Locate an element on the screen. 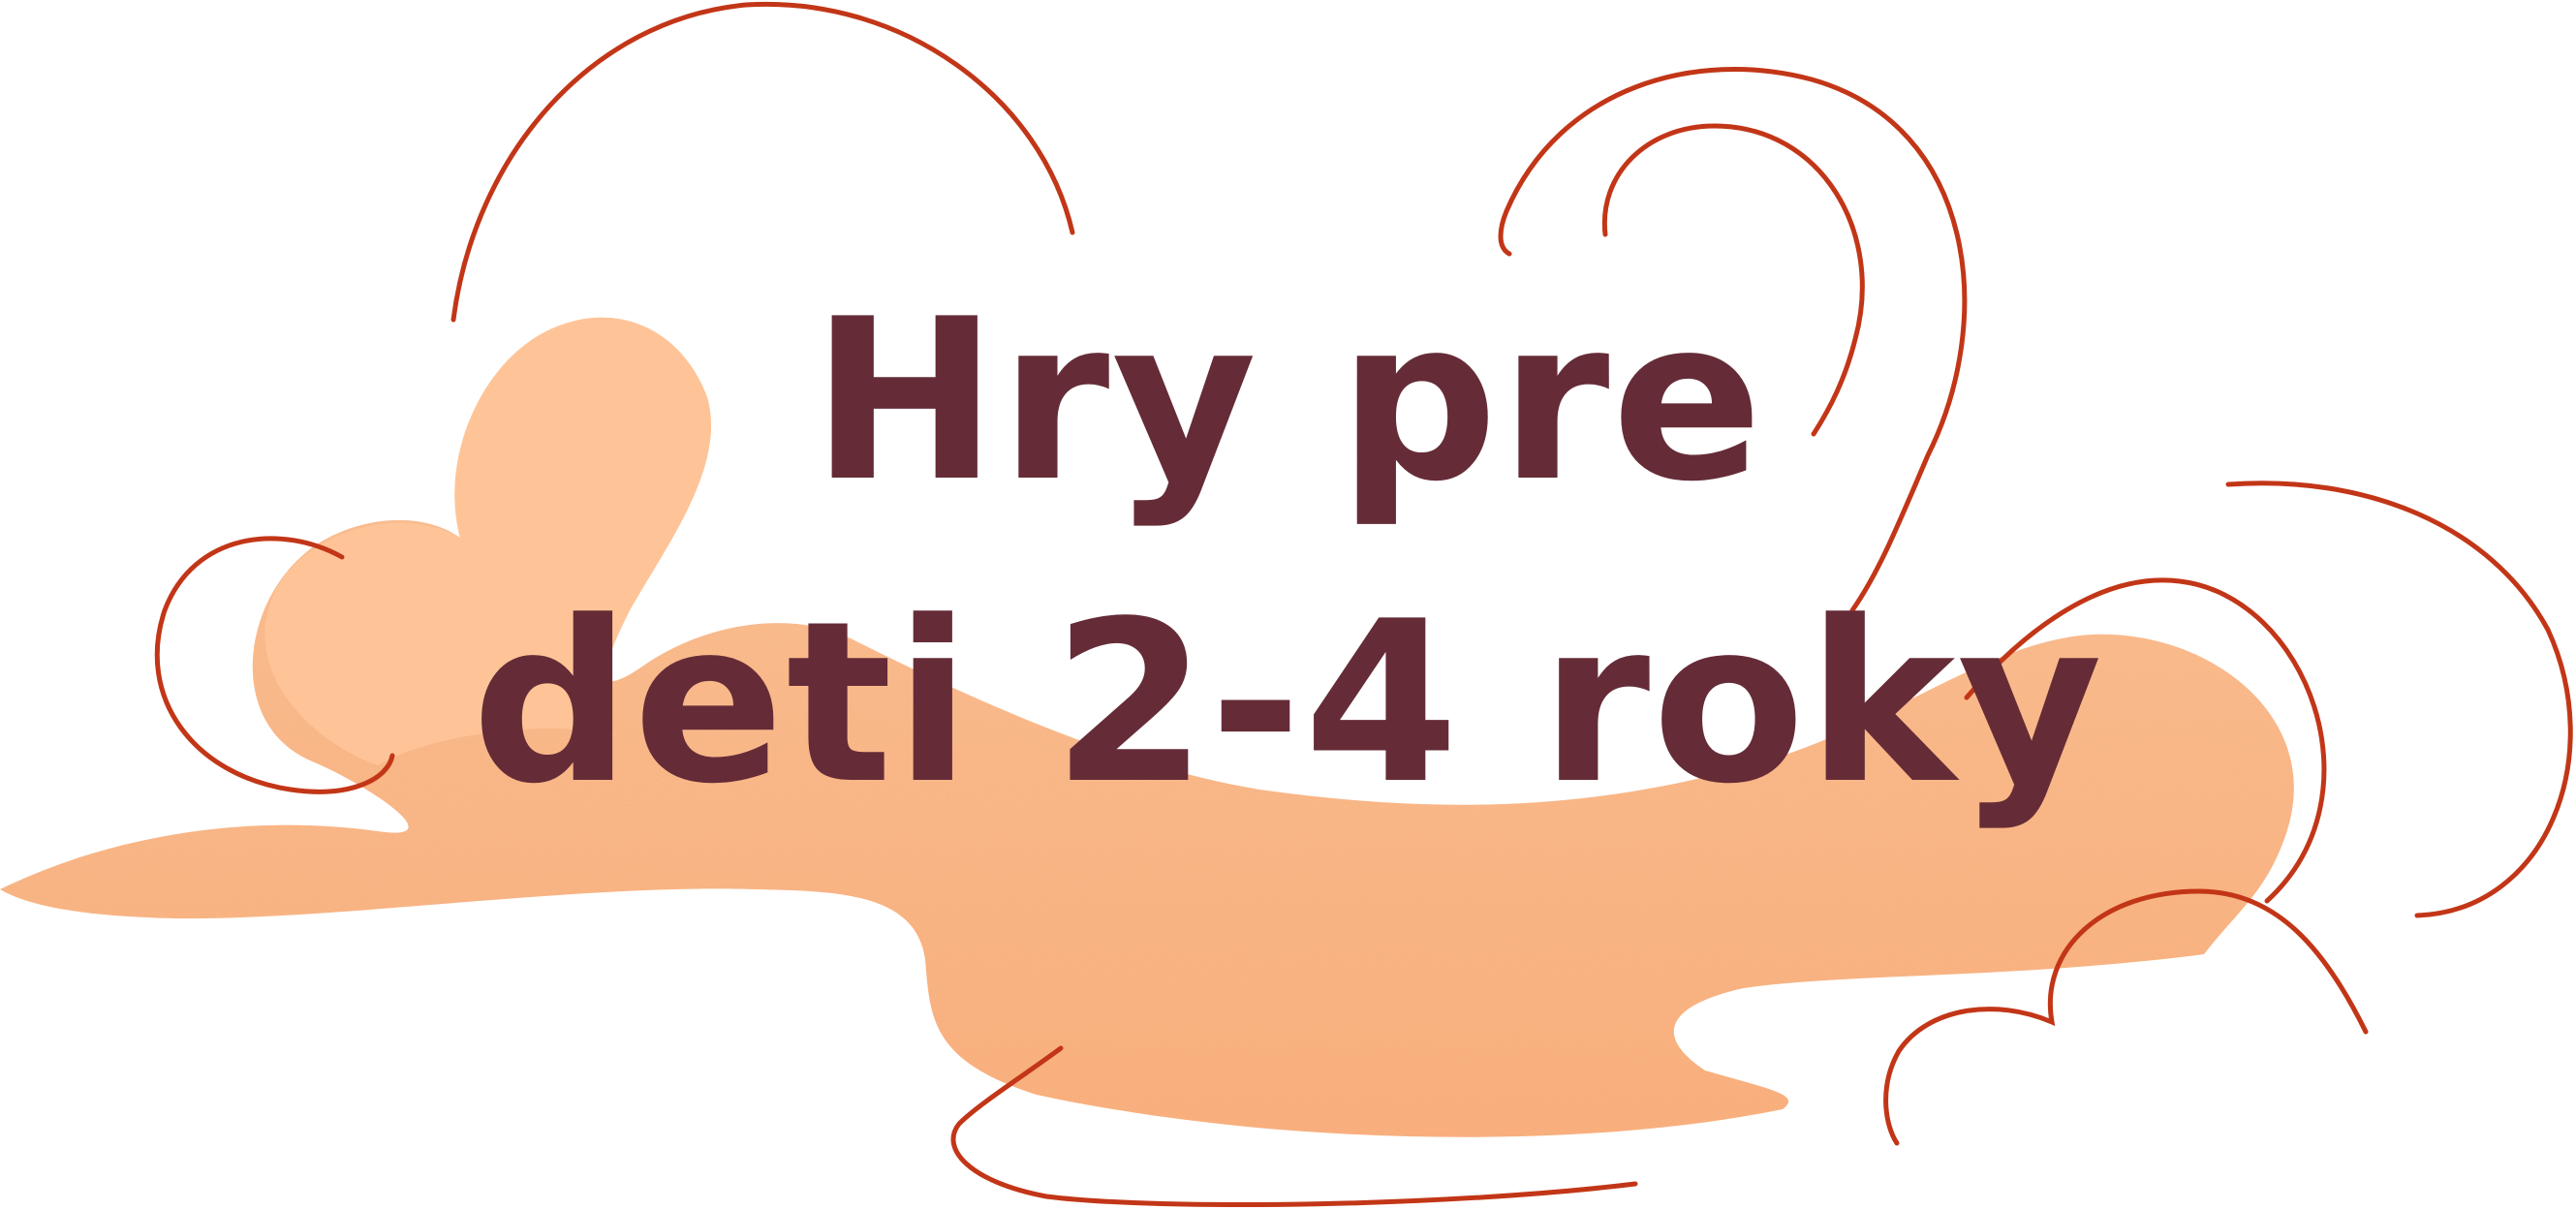 The image size is (2576, 1210). title-line-1: Hry pre is located at coordinates (1288, 401).